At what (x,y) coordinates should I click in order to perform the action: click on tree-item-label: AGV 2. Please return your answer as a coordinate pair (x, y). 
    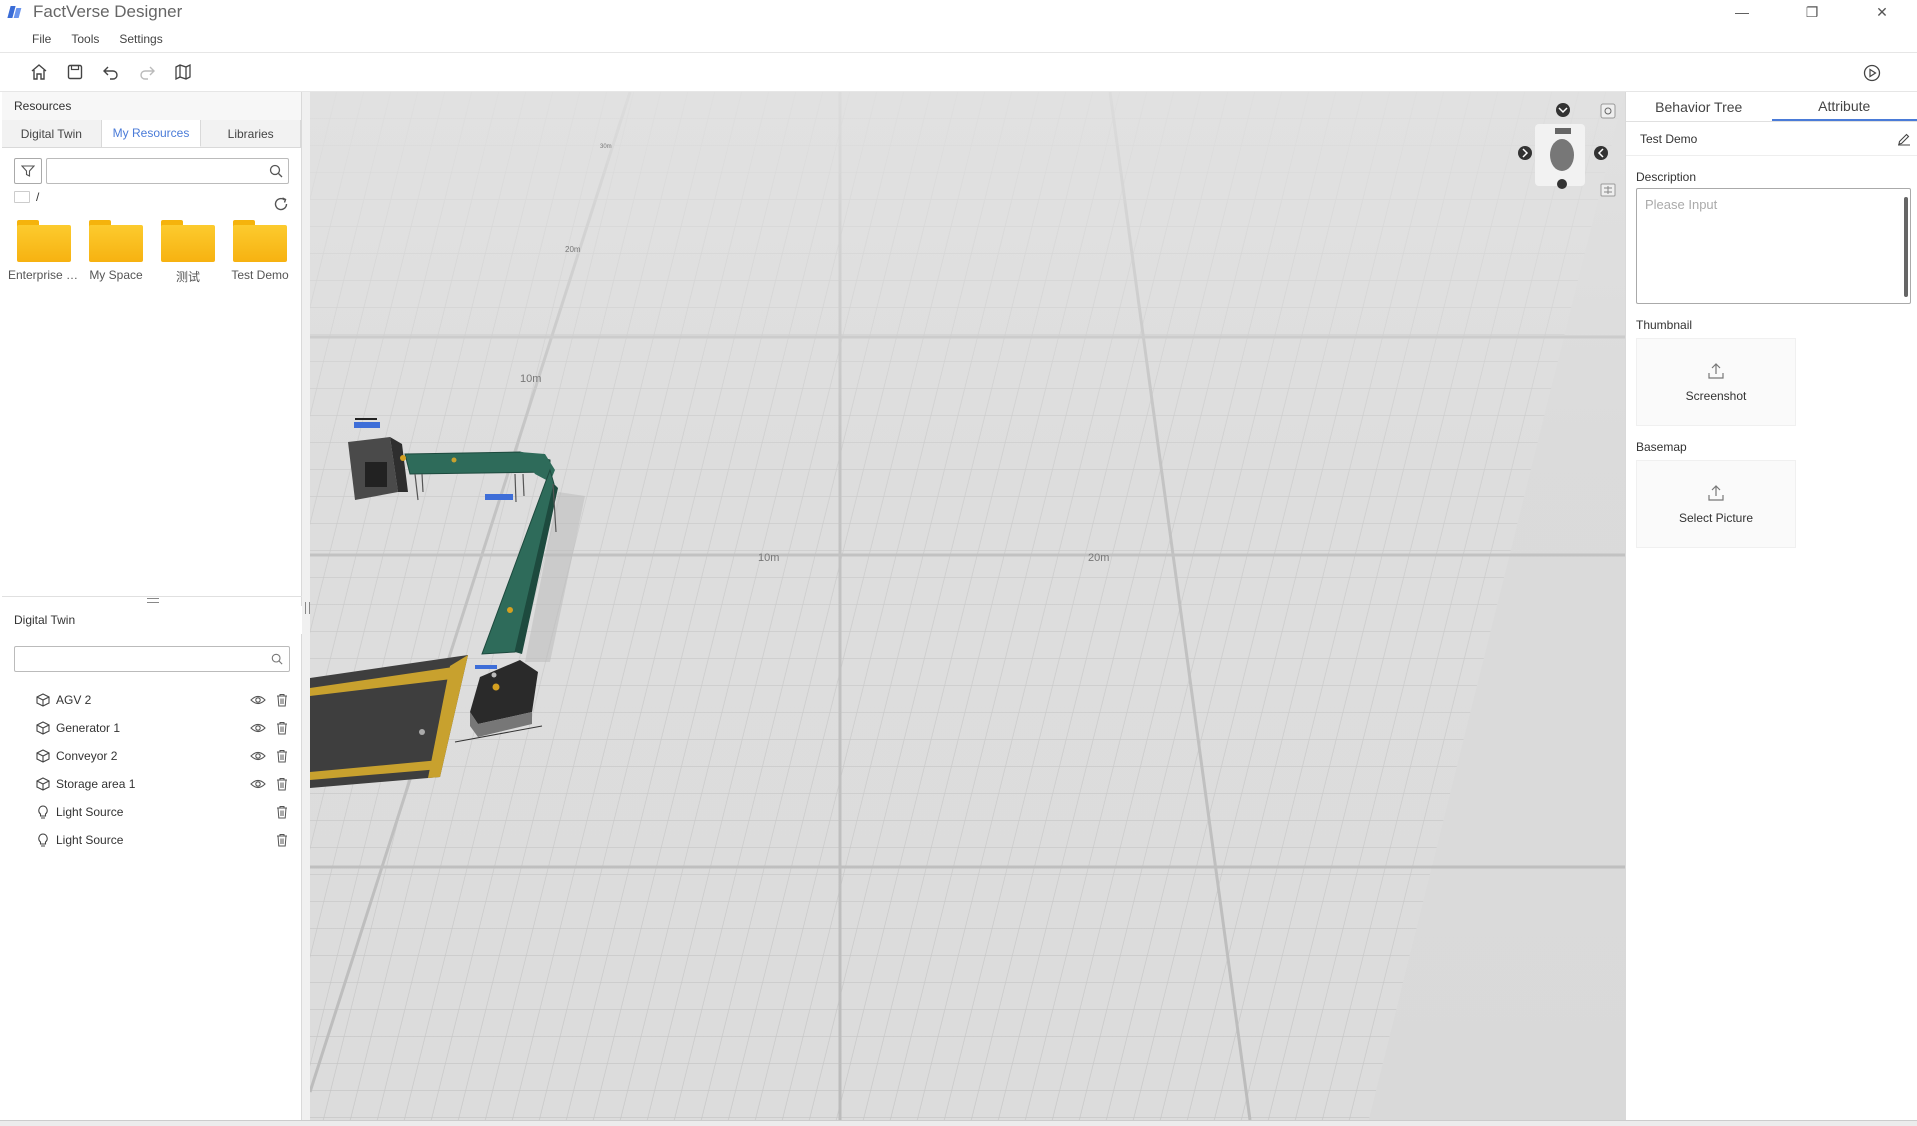
    Looking at the image, I should click on (74, 700).